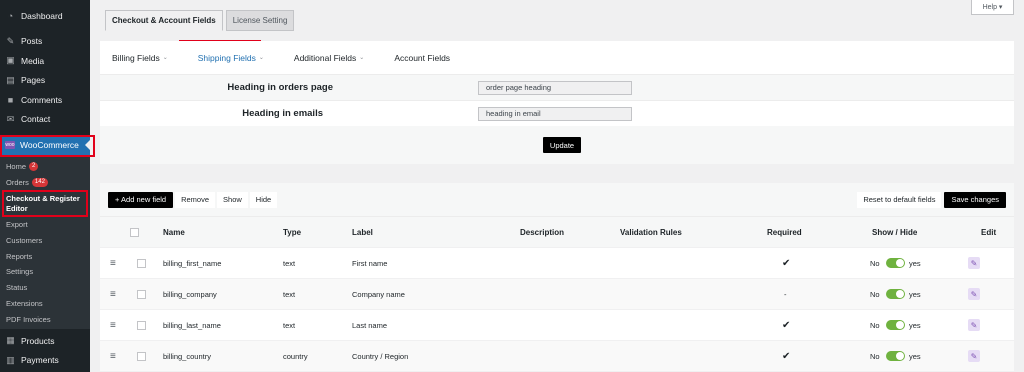 The height and width of the screenshot is (372, 1024). I want to click on update-button: Update, so click(562, 145).